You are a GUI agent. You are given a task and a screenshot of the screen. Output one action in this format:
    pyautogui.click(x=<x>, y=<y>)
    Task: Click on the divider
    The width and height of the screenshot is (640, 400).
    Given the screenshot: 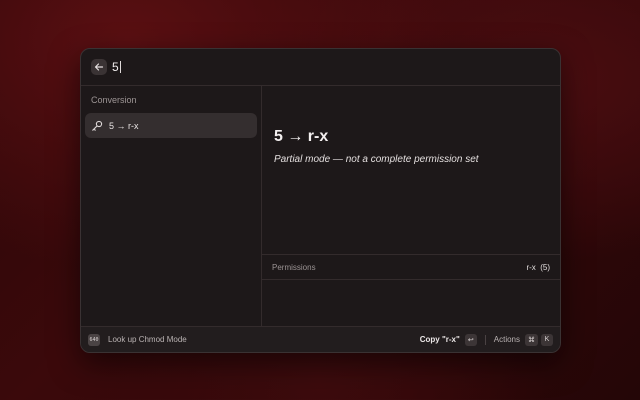 What is the action you would take?
    pyautogui.click(x=485, y=339)
    